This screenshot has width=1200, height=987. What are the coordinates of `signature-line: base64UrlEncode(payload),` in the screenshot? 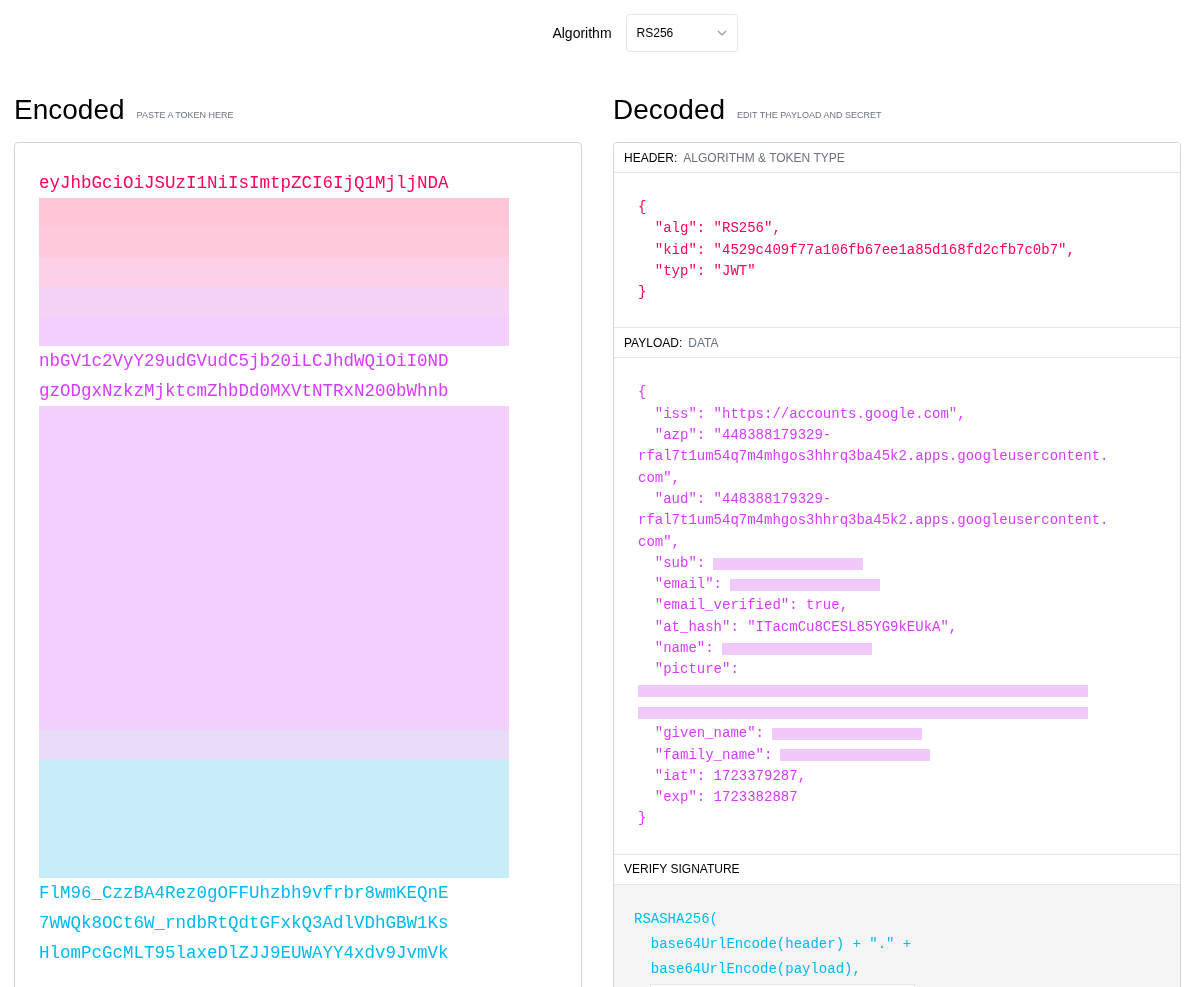 It's located at (755, 969).